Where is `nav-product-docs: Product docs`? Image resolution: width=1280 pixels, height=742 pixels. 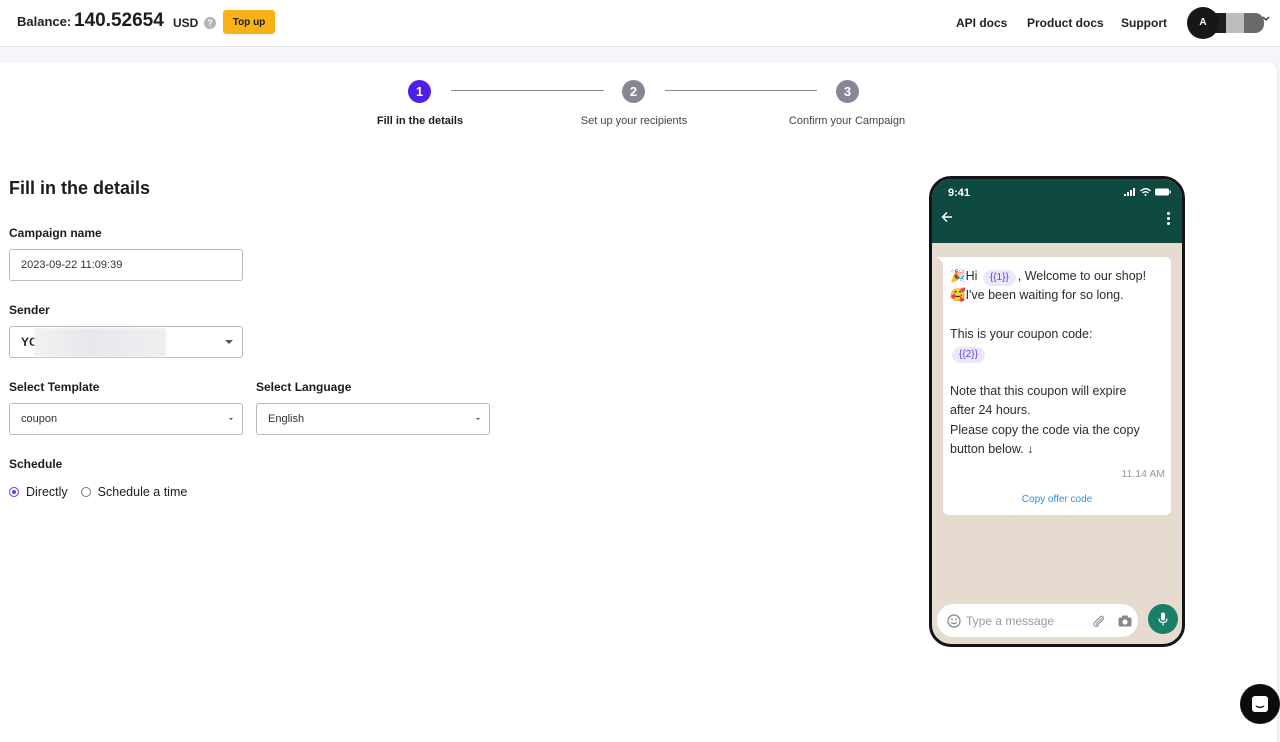 nav-product-docs: Product docs is located at coordinates (1065, 23).